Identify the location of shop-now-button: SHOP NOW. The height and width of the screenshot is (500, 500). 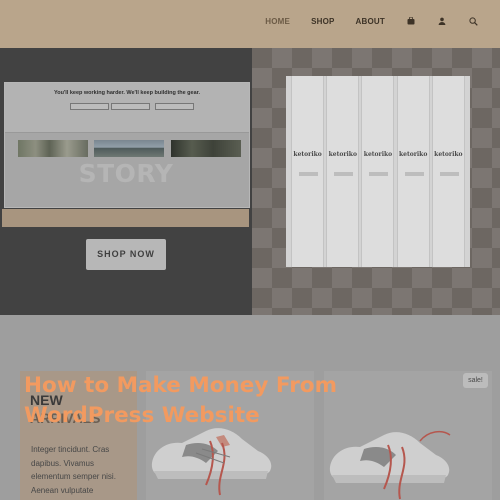
(126, 254).